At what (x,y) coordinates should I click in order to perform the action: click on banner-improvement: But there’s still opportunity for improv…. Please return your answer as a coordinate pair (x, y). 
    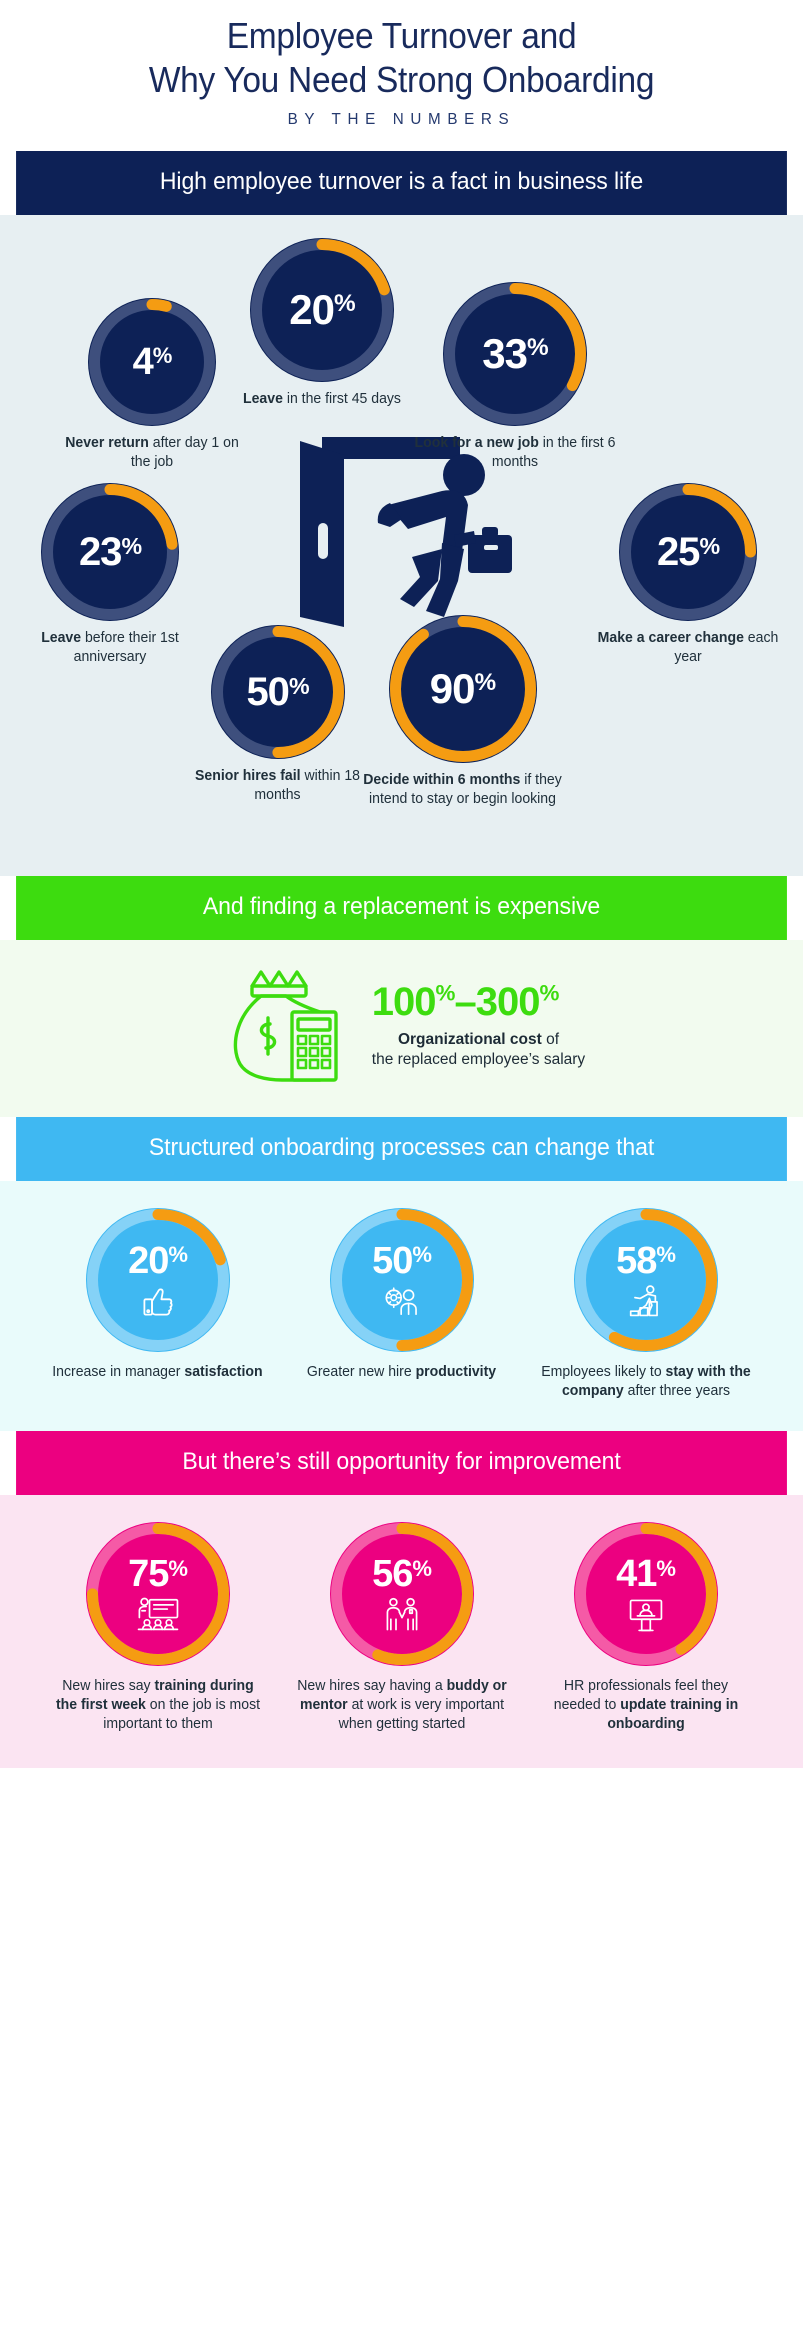
    Looking at the image, I should click on (401, 1463).